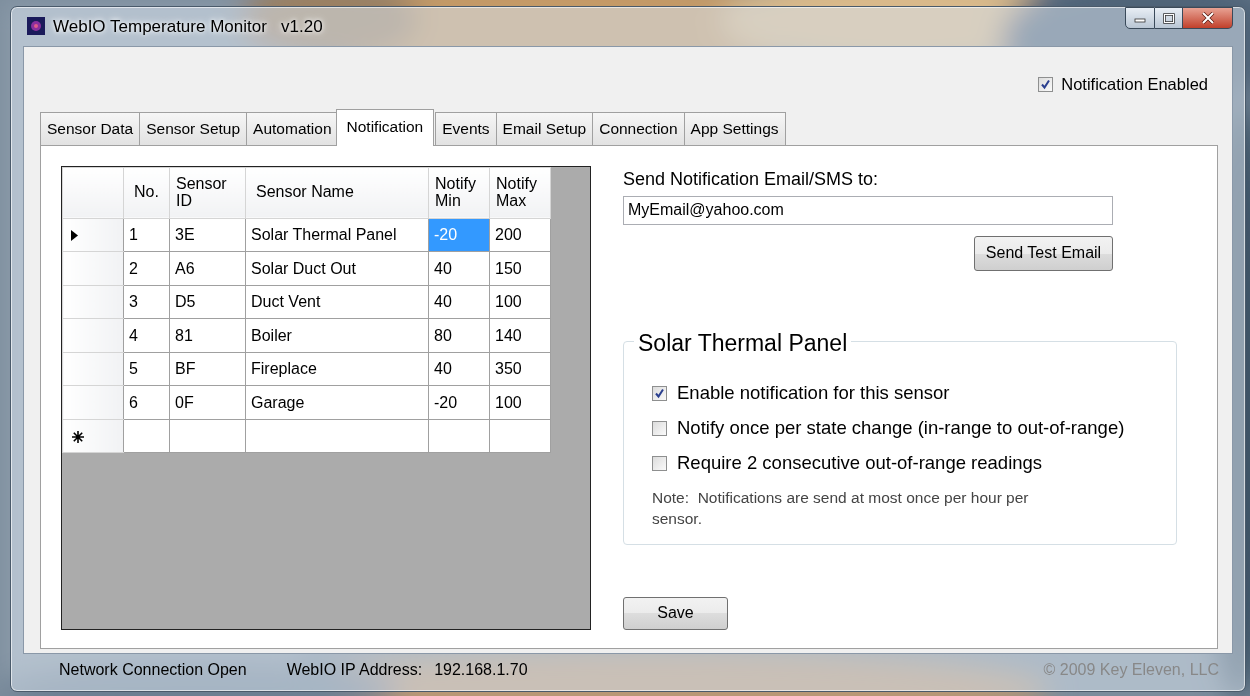 Image resolution: width=1250 pixels, height=696 pixels. Describe the element at coordinates (520, 335) in the screenshot. I see `table-cell: 140` at that location.